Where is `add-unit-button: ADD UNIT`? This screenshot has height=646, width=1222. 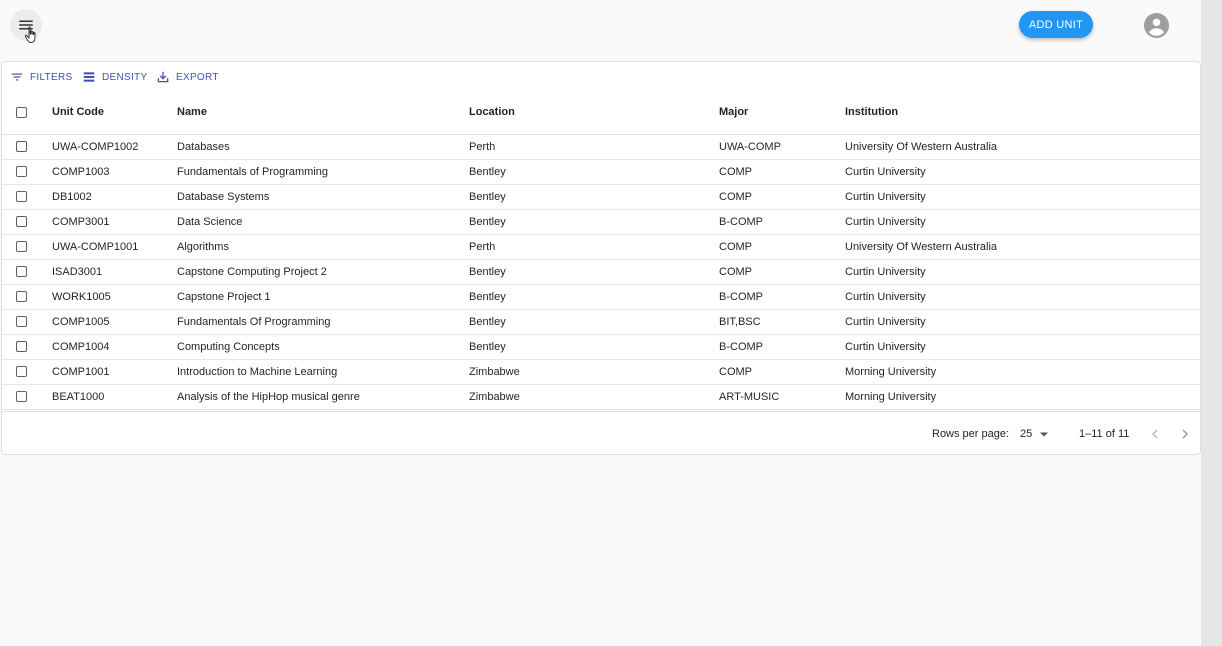
add-unit-button: ADD UNIT is located at coordinates (1056, 24).